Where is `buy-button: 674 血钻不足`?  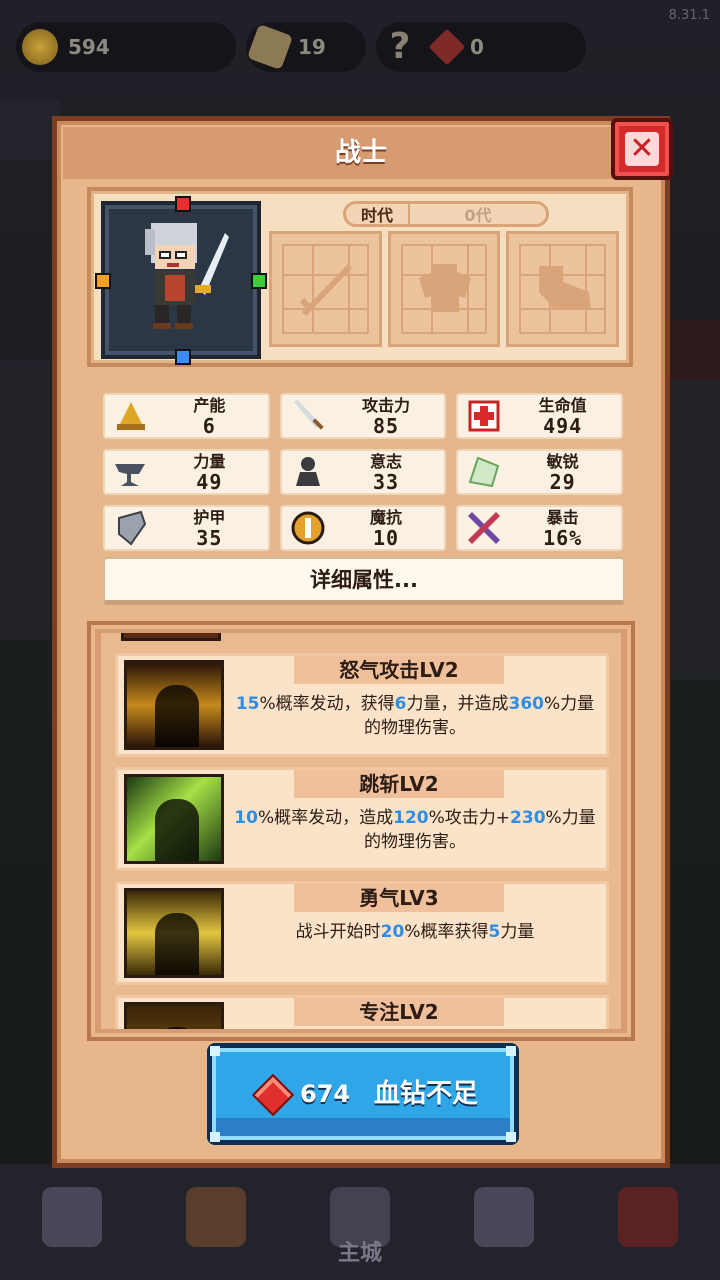 buy-button: 674 血钻不足 is located at coordinates (363, 1094).